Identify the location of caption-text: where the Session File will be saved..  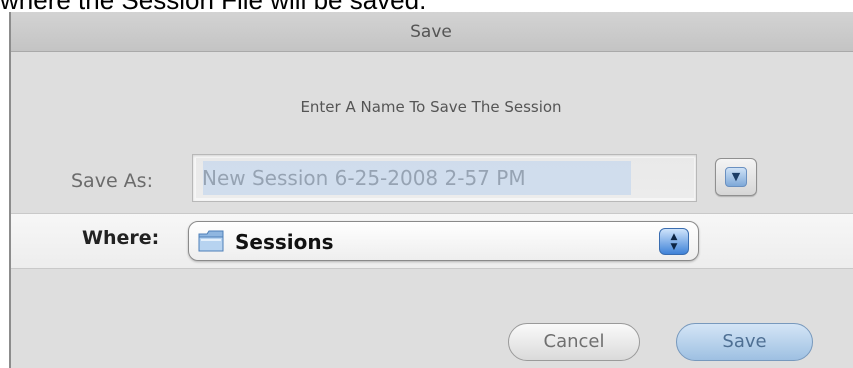
(213, 6).